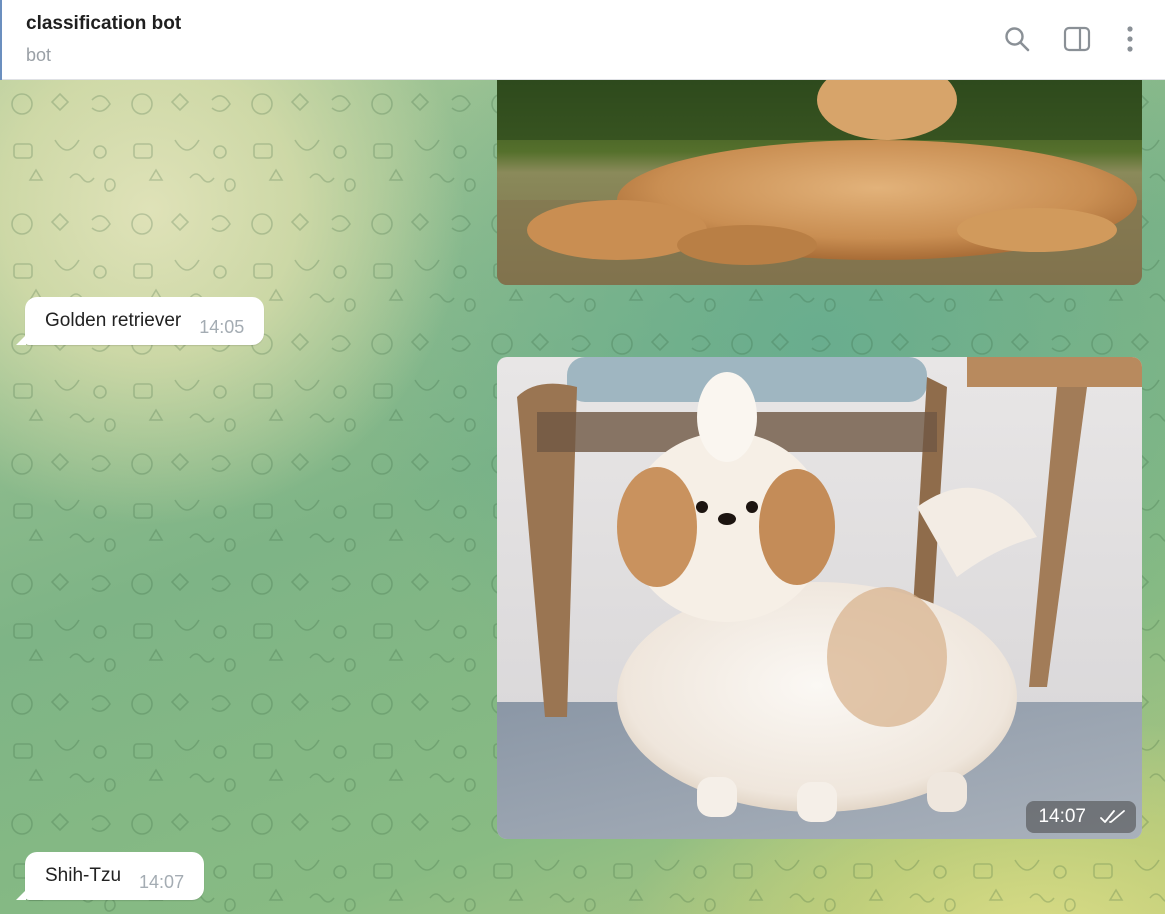 This screenshot has width=1165, height=914. Describe the element at coordinates (113, 320) in the screenshot. I see `message-text: Golden retriever` at that location.